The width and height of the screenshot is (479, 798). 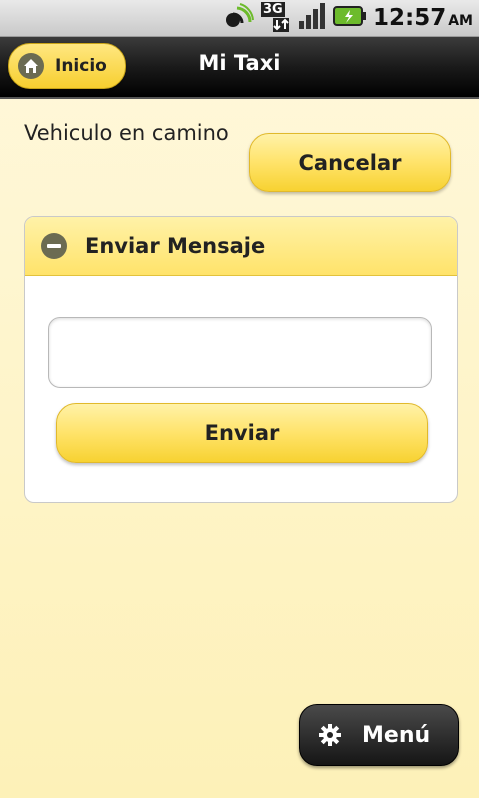 I want to click on sync-icon, so click(x=240, y=18).